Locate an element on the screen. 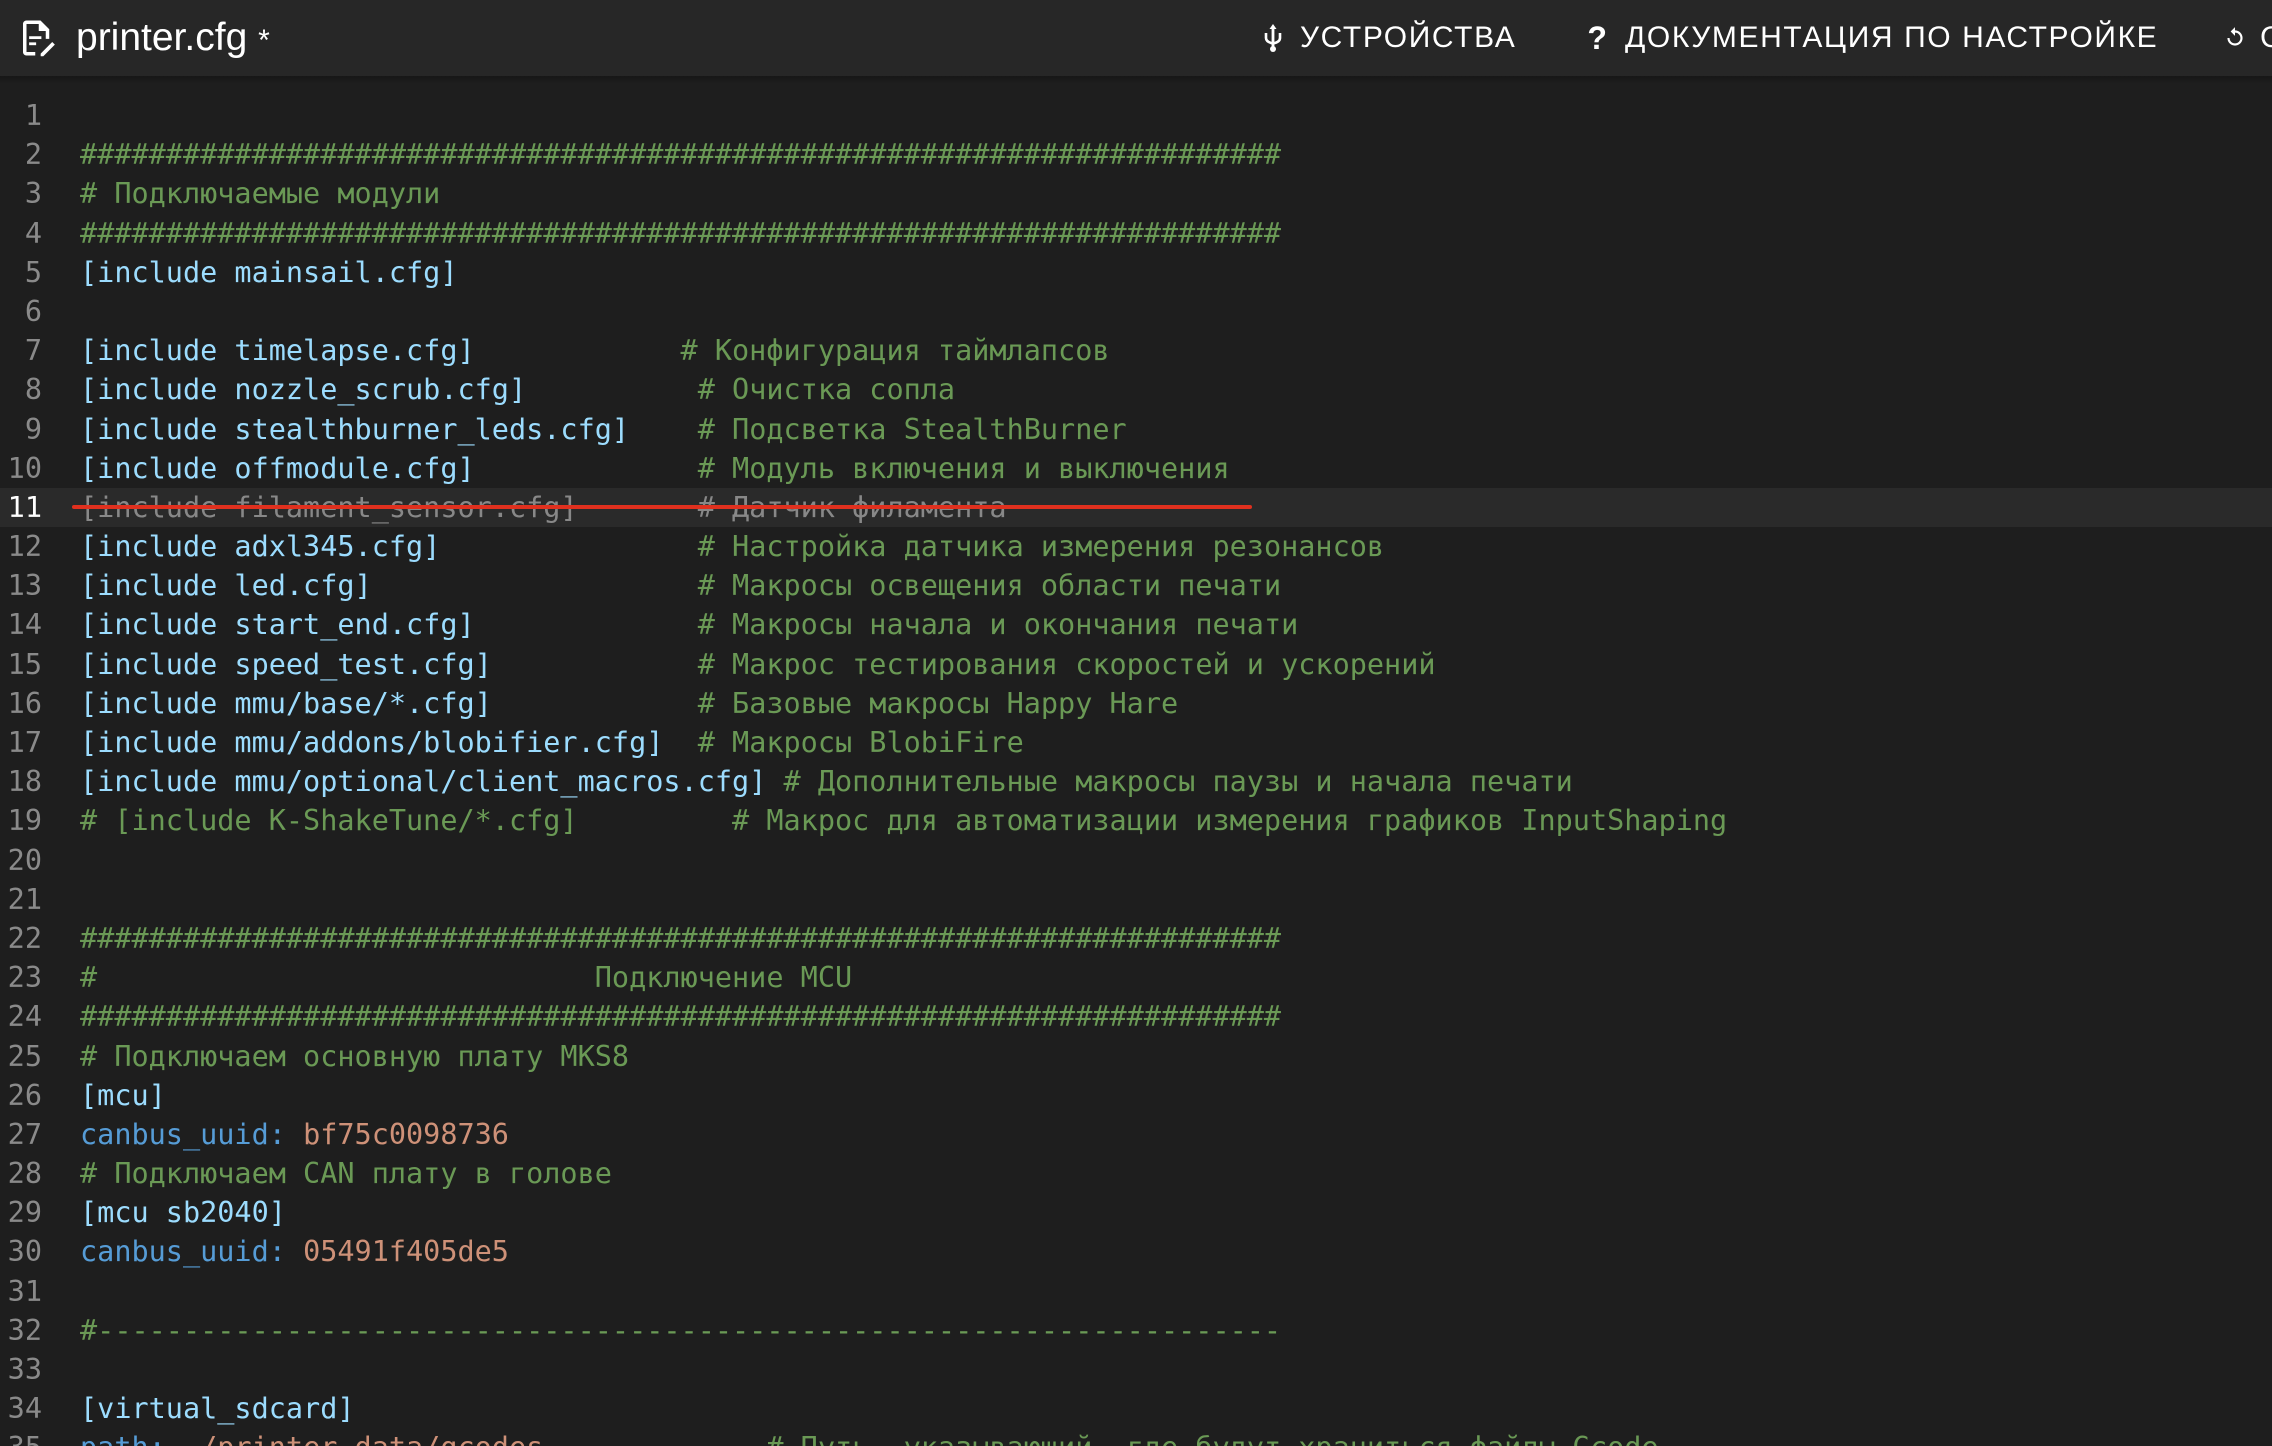  line-text: [include mainsail.cfg] is located at coordinates (269, 272).